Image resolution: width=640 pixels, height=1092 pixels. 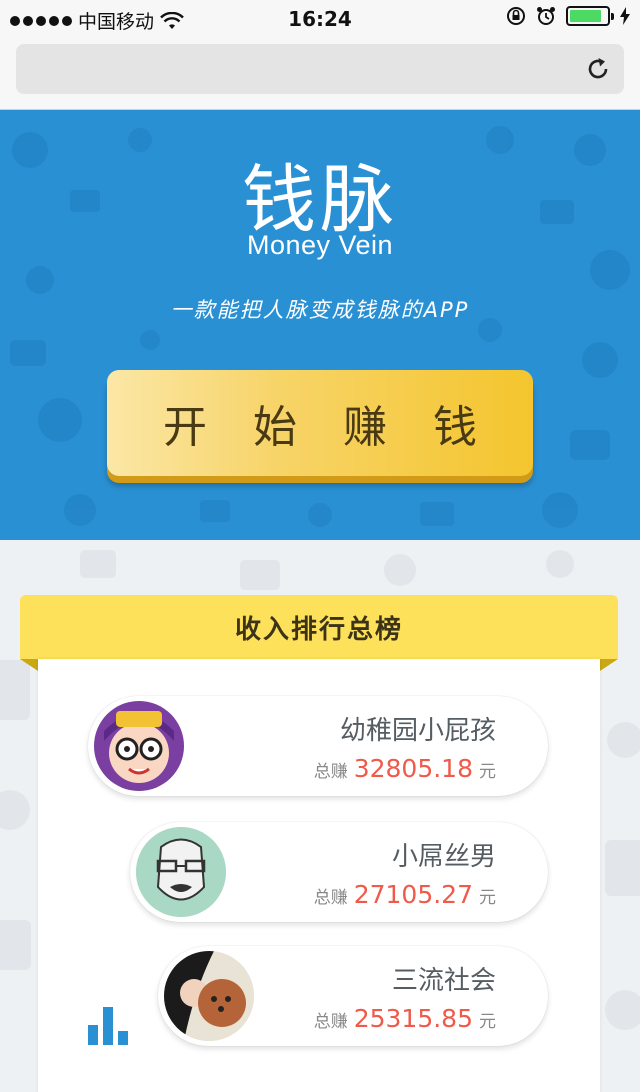 What do you see at coordinates (320, 245) in the screenshot?
I see `app-subtitle: Money Vein` at bounding box center [320, 245].